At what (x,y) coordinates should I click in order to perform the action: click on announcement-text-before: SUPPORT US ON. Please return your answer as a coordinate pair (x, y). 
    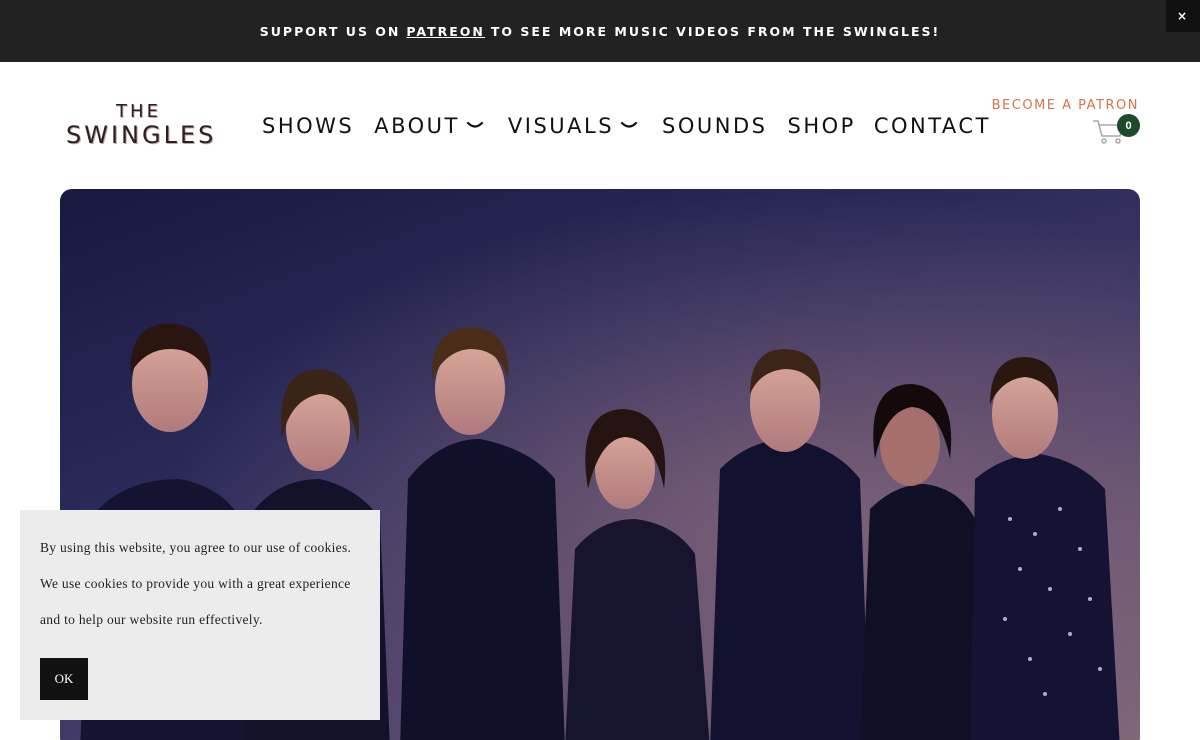
    Looking at the image, I should click on (330, 31).